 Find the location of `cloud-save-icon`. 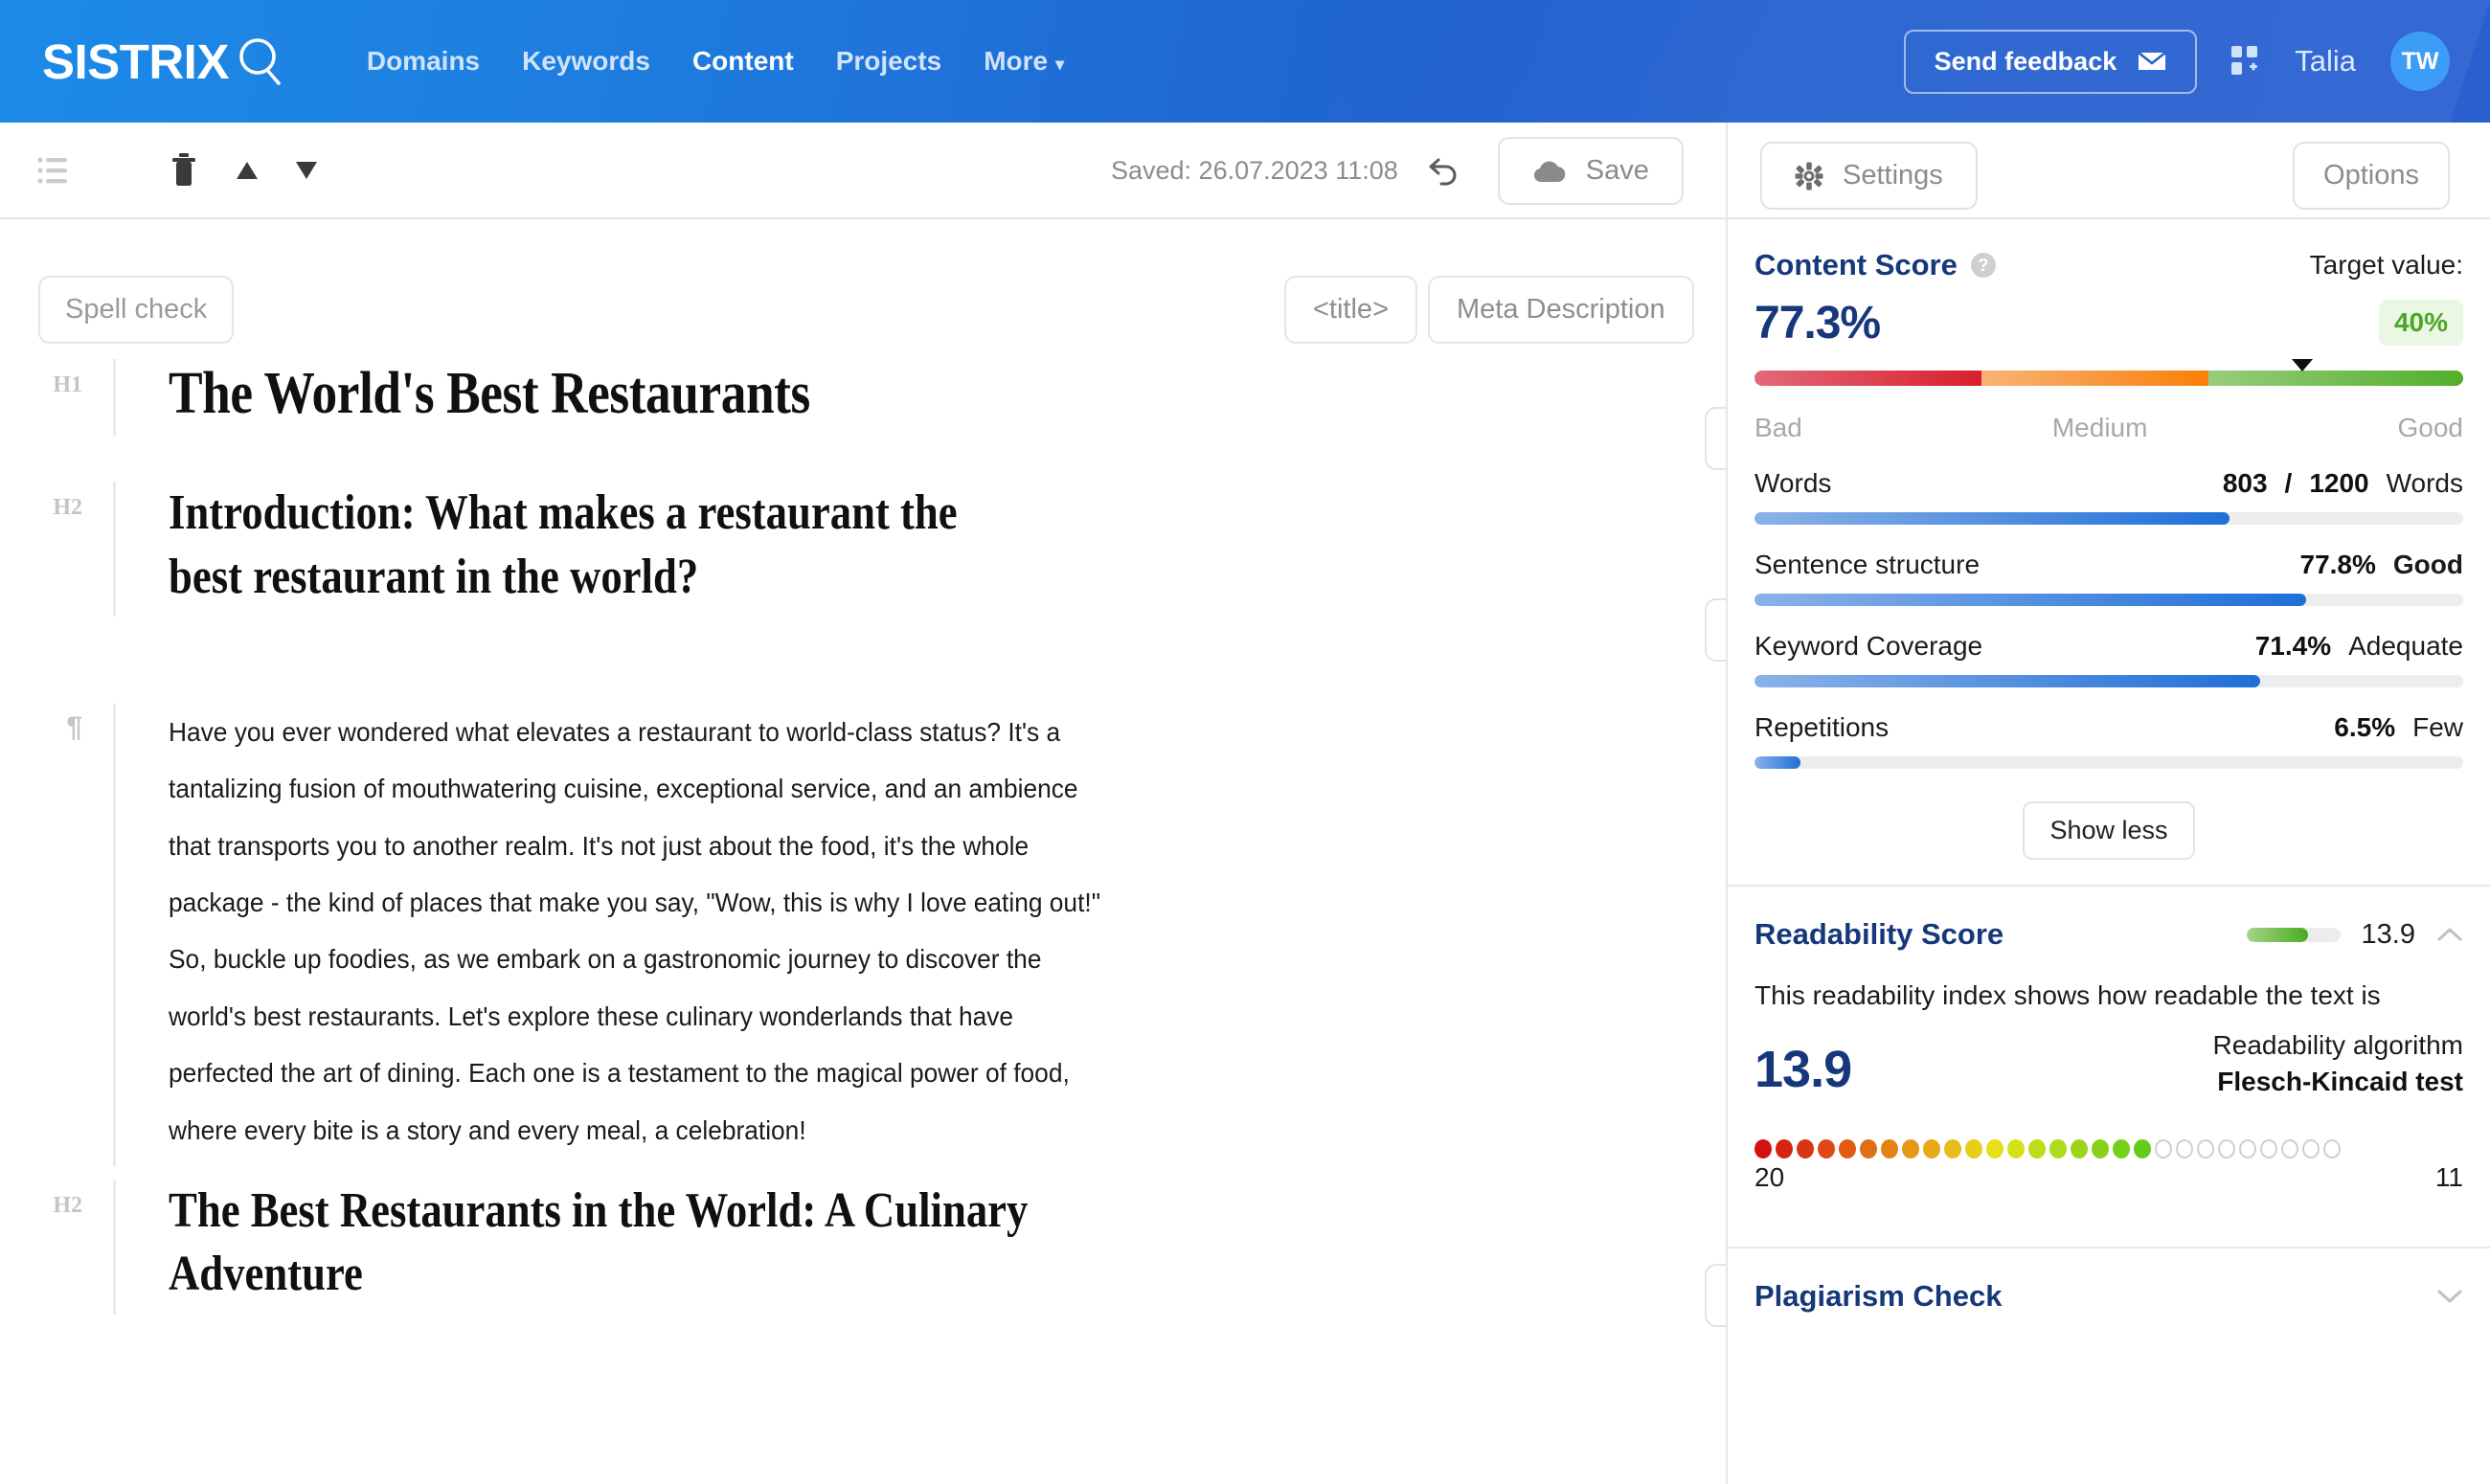

cloud-save-icon is located at coordinates (1550, 171).